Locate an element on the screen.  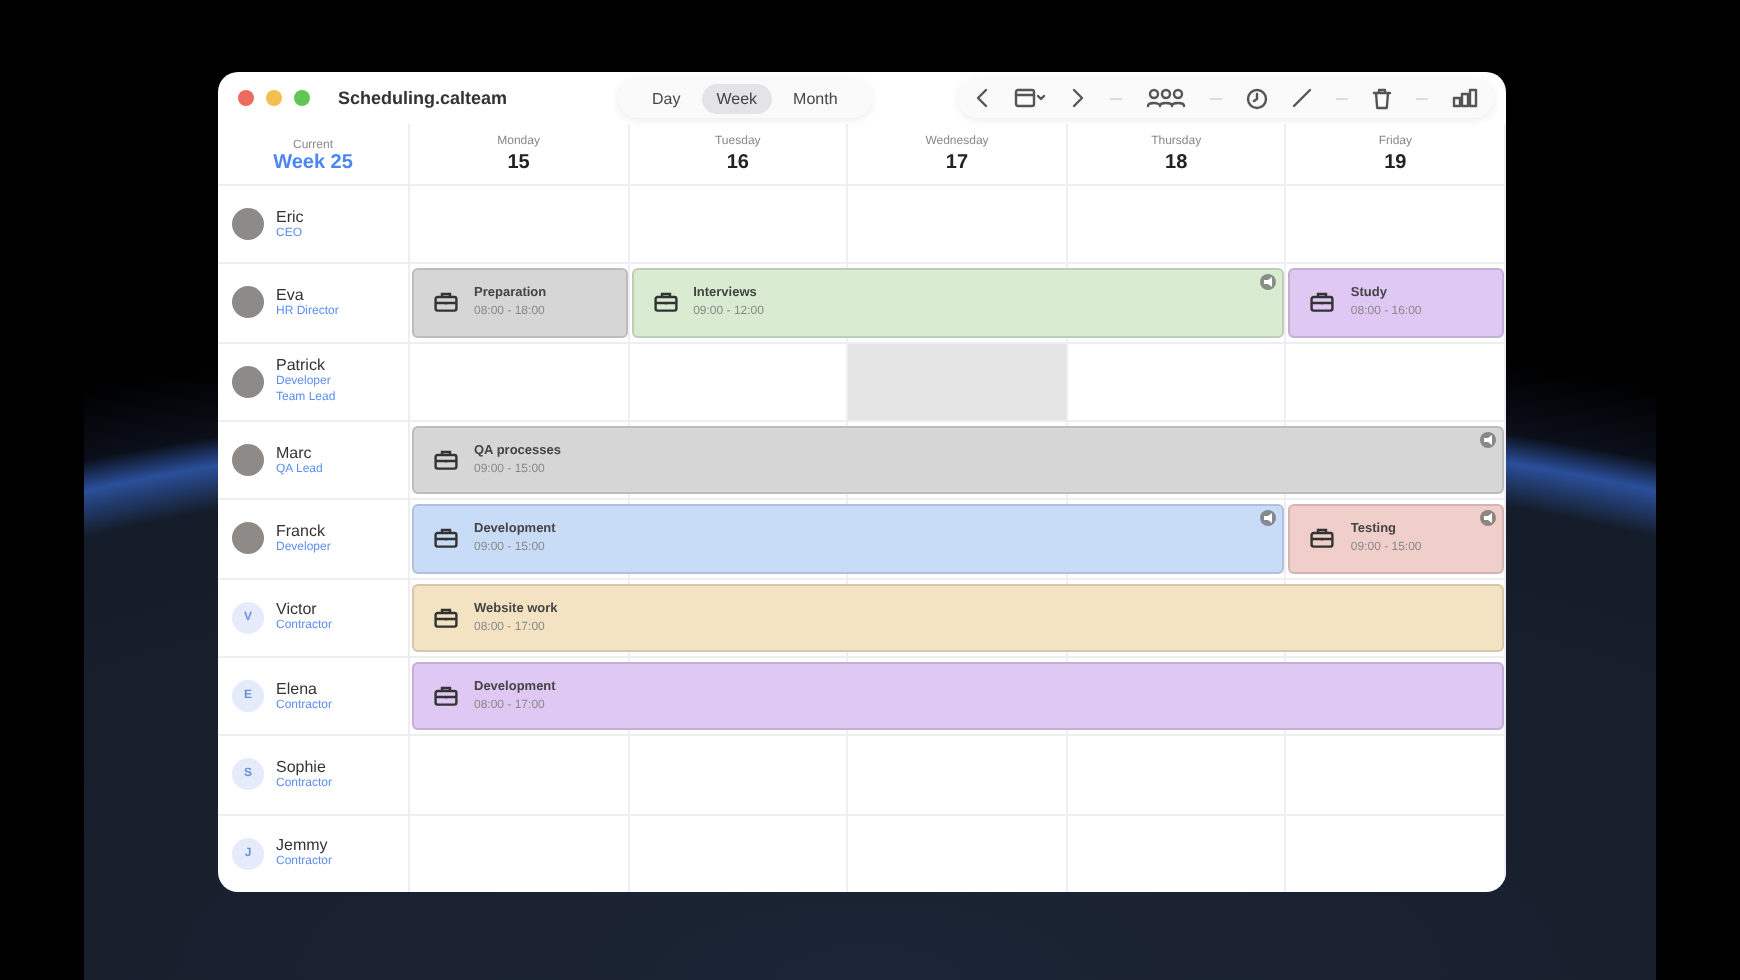
calendar-icon is located at coordinates (1030, 98).